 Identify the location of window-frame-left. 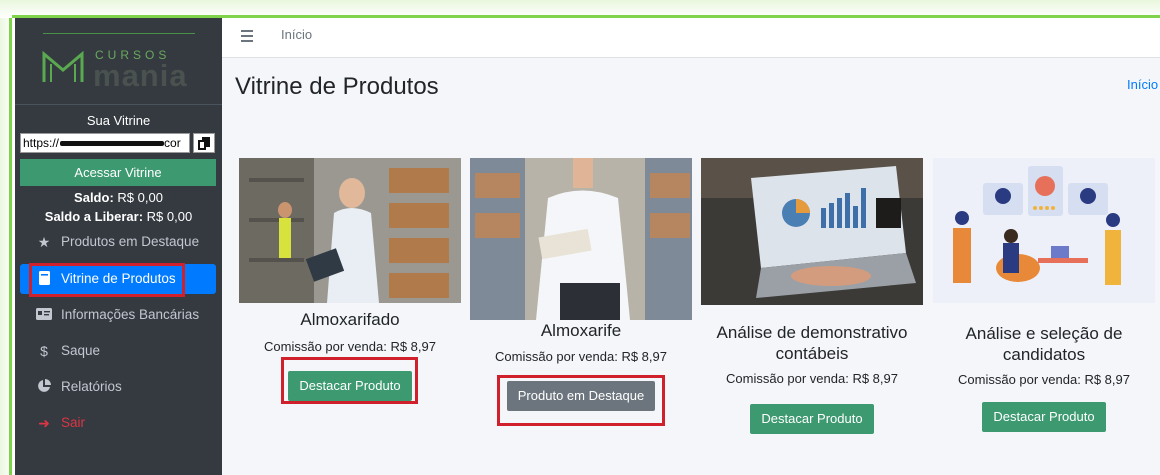
(6, 246).